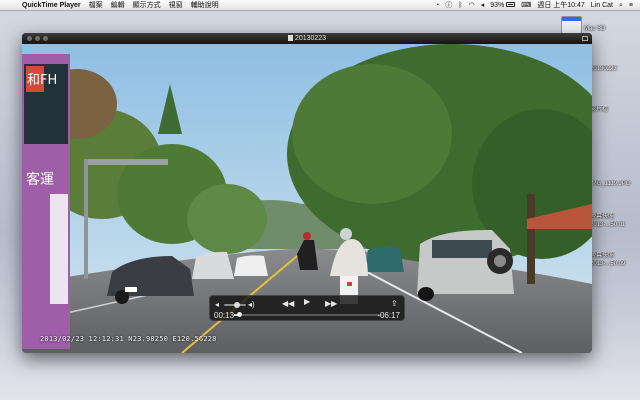  Describe the element at coordinates (131, 289) in the screenshot. I see `dark-sedan-plate` at that location.